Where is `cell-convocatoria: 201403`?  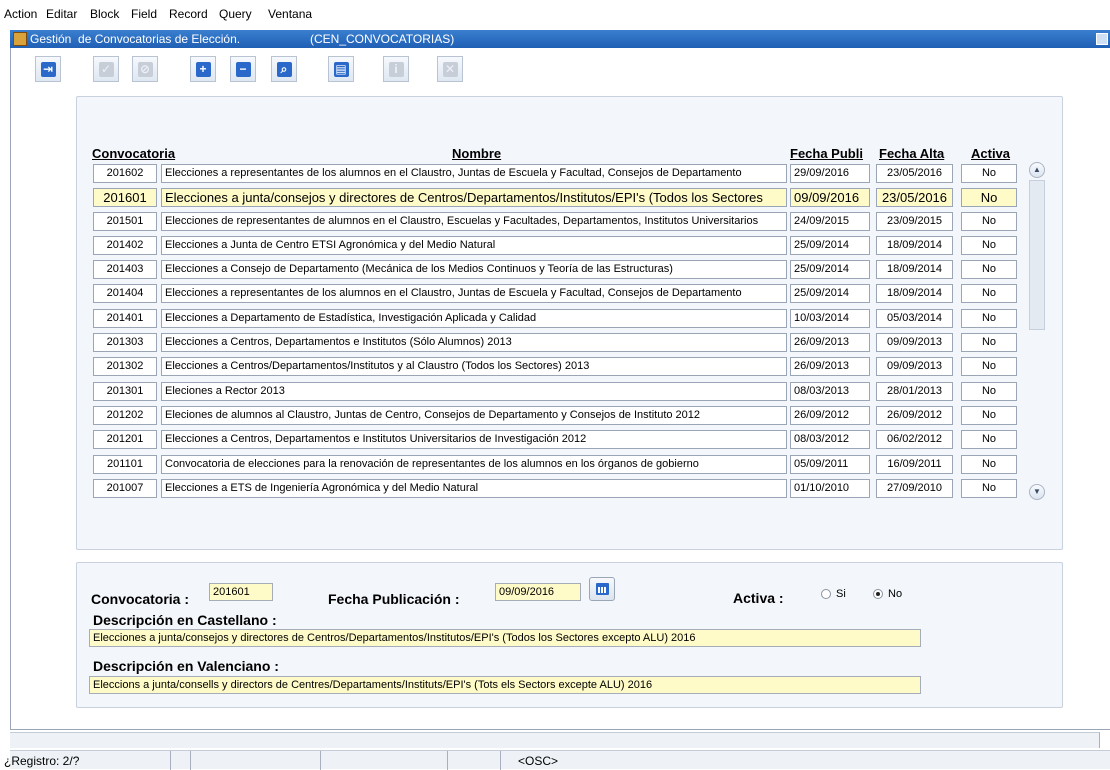
cell-convocatoria: 201403 is located at coordinates (125, 269).